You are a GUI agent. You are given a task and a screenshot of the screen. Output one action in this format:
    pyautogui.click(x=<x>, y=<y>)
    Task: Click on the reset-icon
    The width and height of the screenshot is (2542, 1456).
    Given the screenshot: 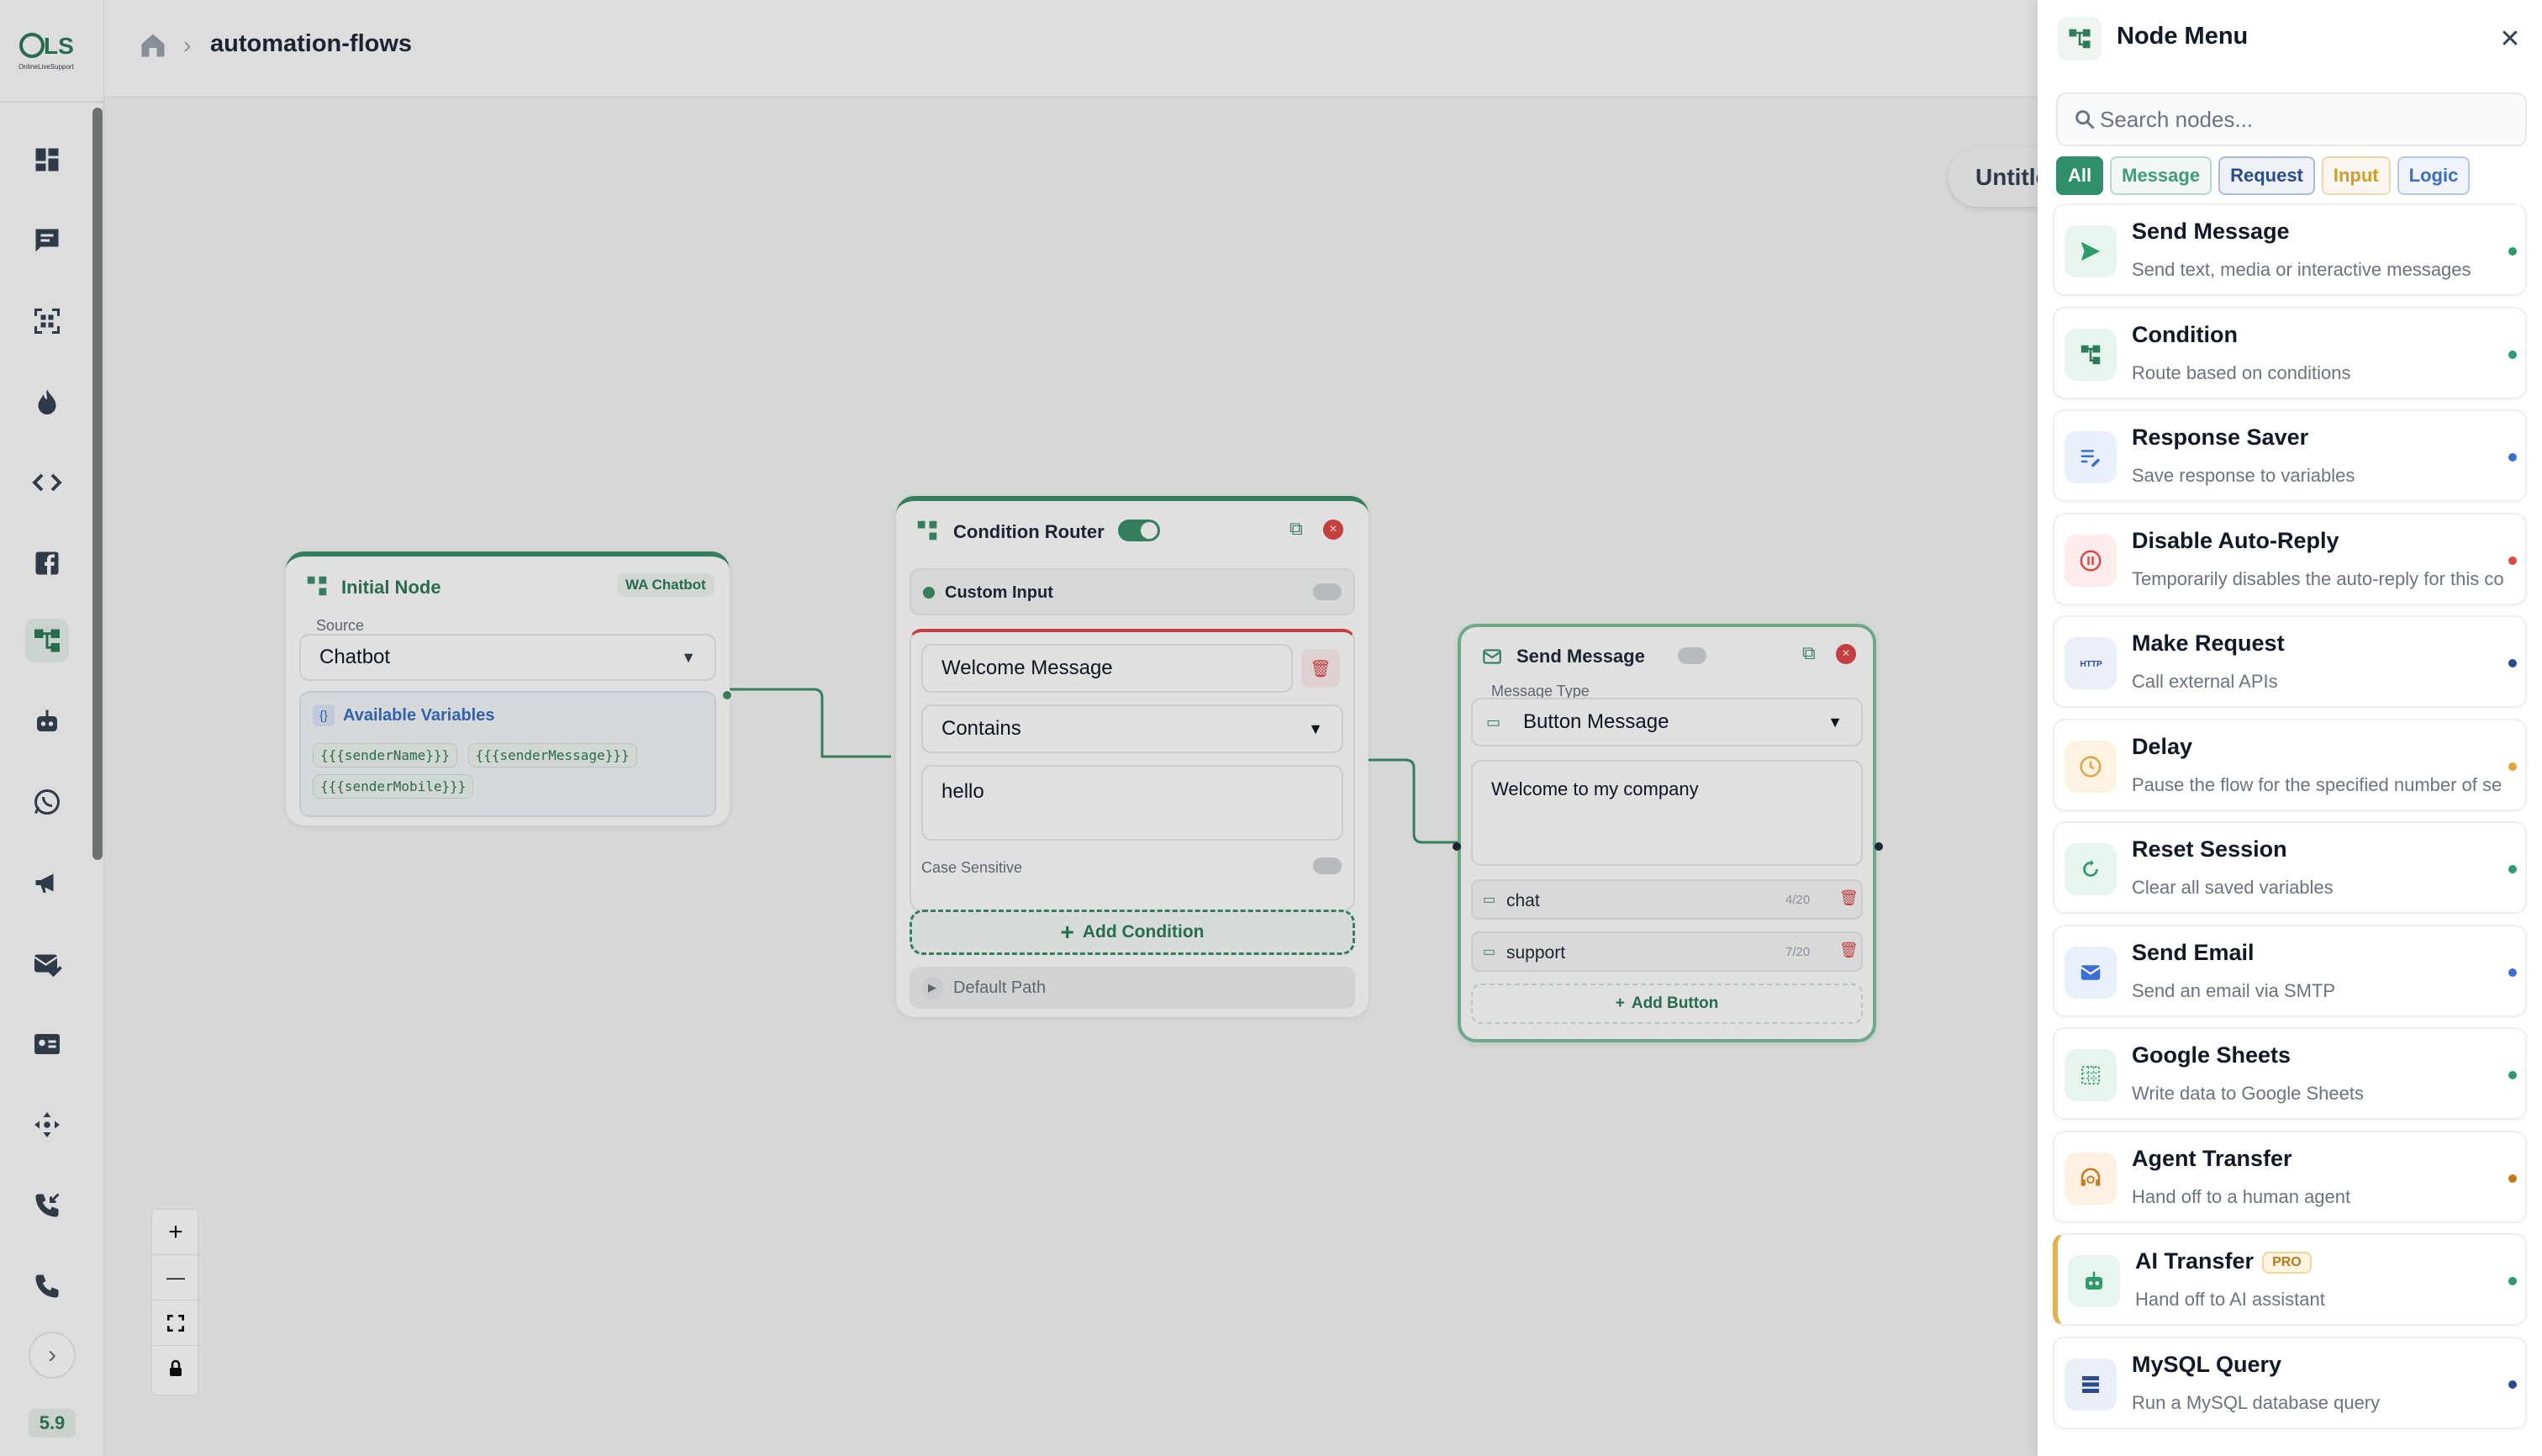 What is the action you would take?
    pyautogui.click(x=2091, y=869)
    